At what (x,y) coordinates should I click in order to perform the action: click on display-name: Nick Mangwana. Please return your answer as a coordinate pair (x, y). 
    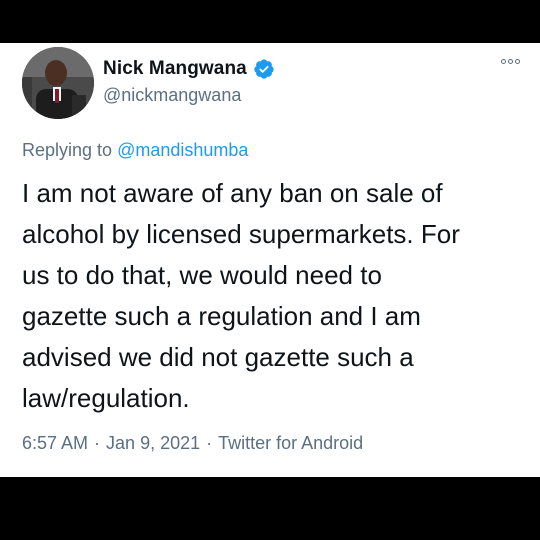
    Looking at the image, I should click on (175, 69).